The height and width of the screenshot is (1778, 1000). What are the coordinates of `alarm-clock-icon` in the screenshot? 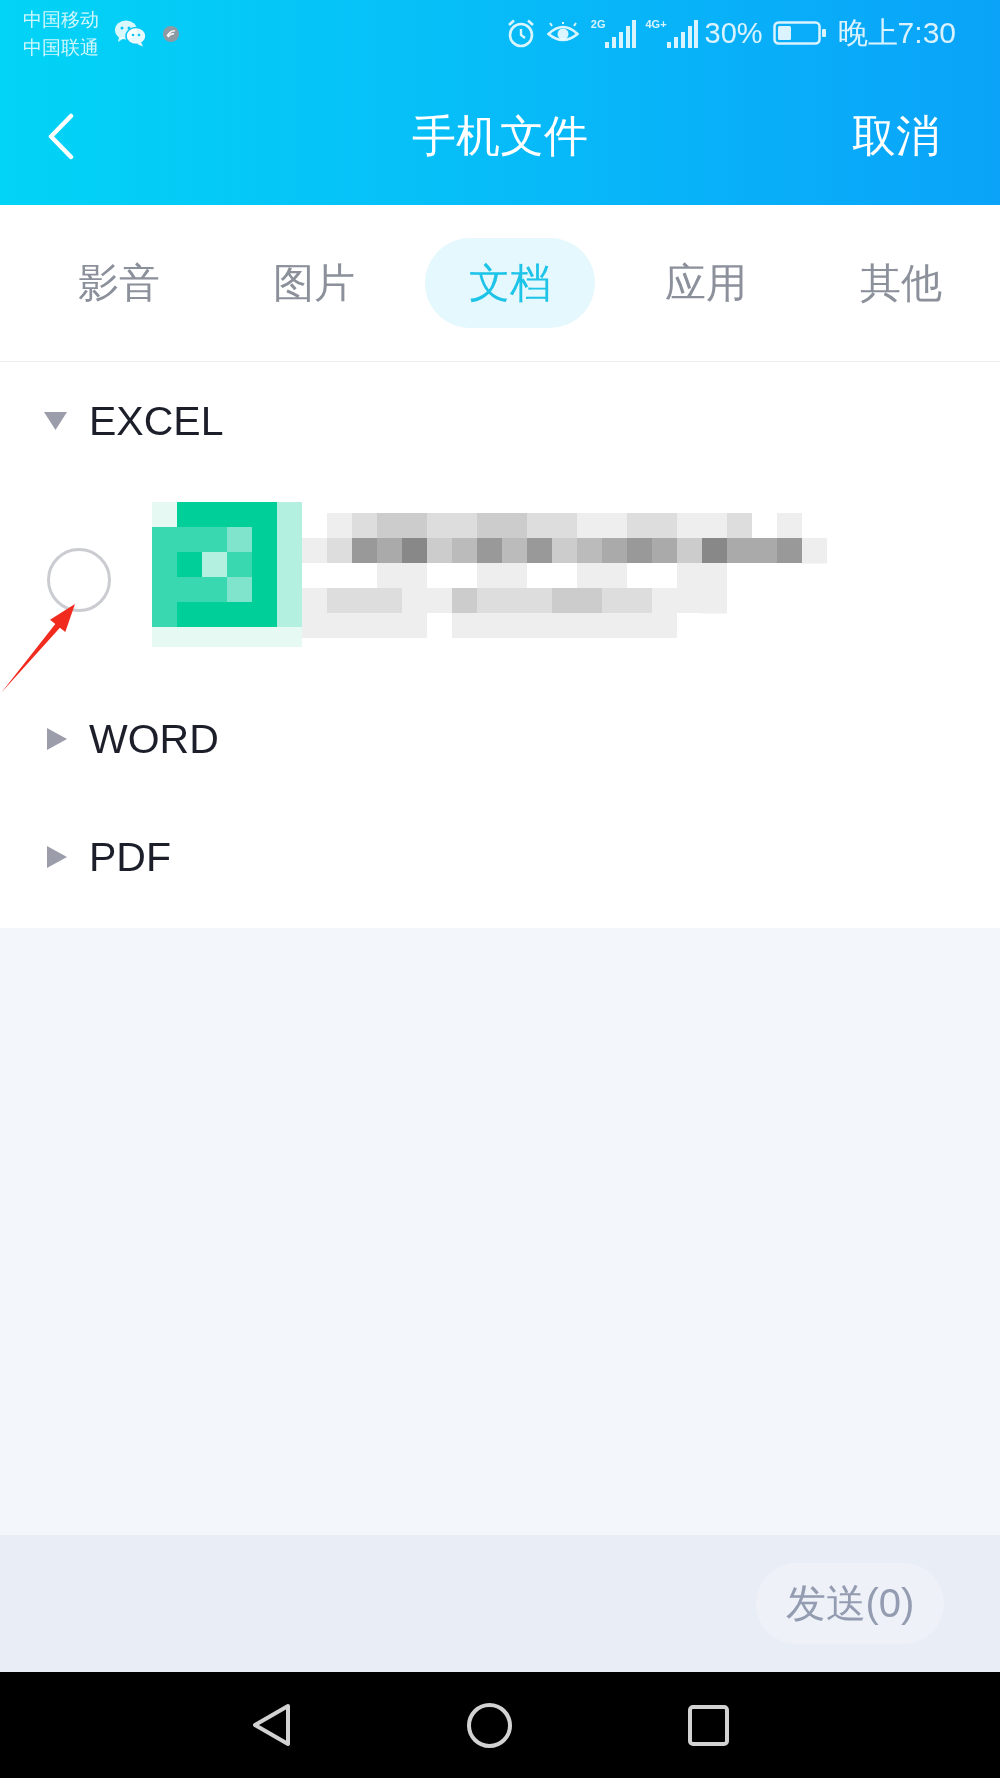 It's located at (520, 33).